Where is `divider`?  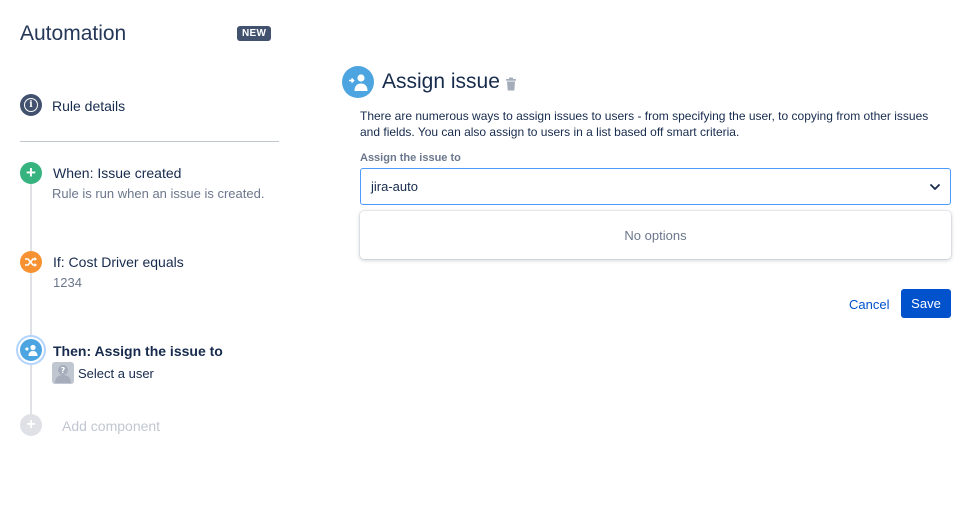
divider is located at coordinates (149, 141).